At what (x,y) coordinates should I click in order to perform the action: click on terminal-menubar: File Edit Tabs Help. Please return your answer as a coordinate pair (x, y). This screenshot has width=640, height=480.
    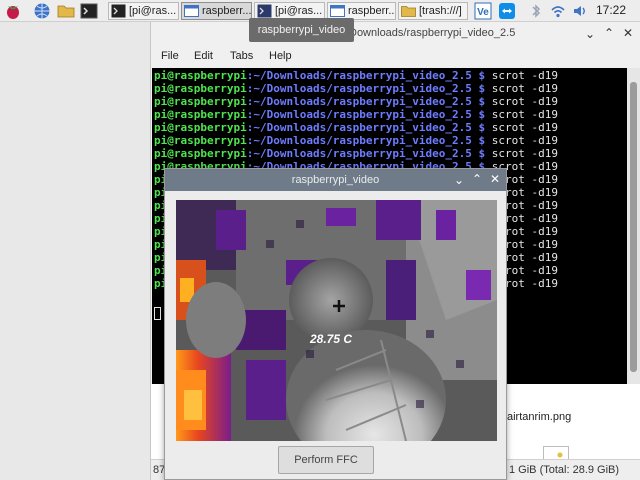
    Looking at the image, I should click on (395, 57).